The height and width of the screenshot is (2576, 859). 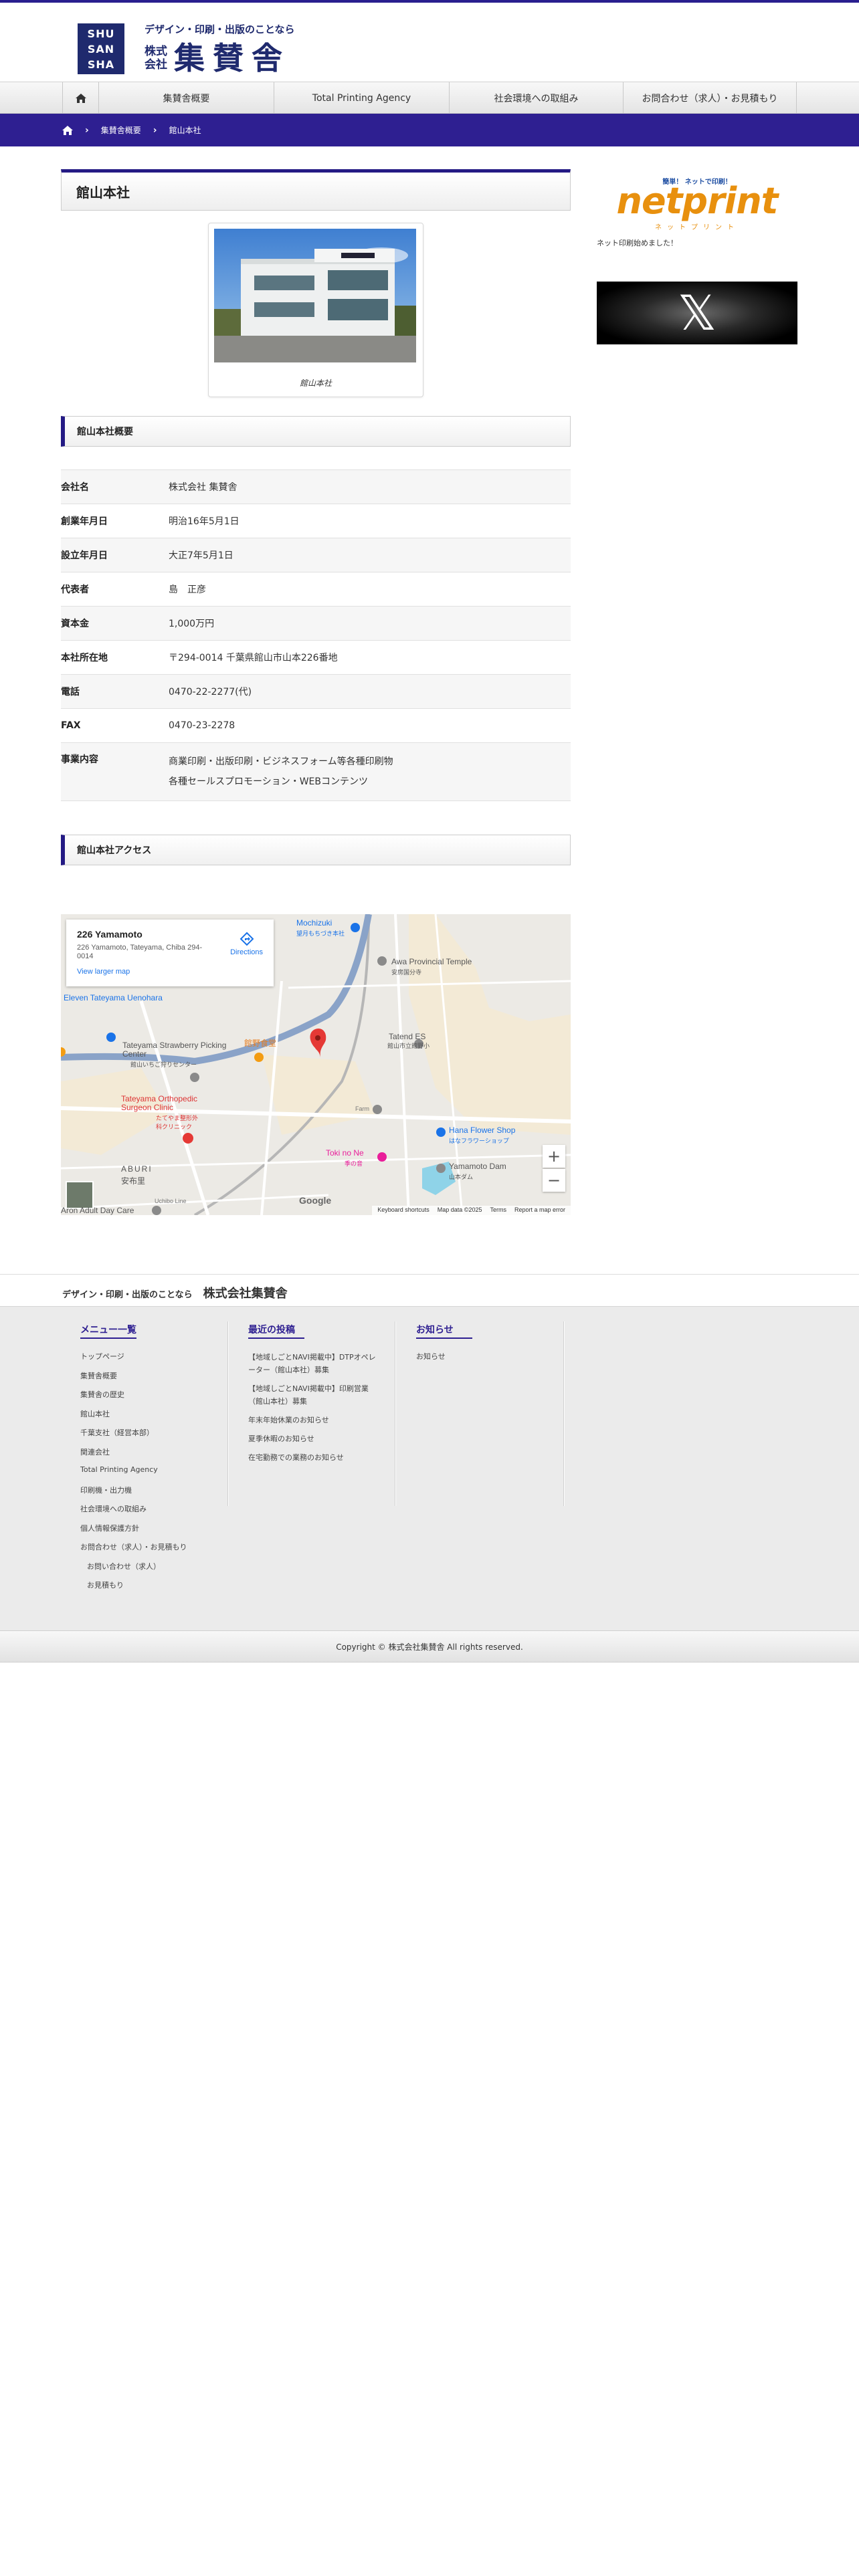 What do you see at coordinates (153, 1398) in the screenshot?
I see `footer-menu-item: 集賛舎の歴史` at bounding box center [153, 1398].